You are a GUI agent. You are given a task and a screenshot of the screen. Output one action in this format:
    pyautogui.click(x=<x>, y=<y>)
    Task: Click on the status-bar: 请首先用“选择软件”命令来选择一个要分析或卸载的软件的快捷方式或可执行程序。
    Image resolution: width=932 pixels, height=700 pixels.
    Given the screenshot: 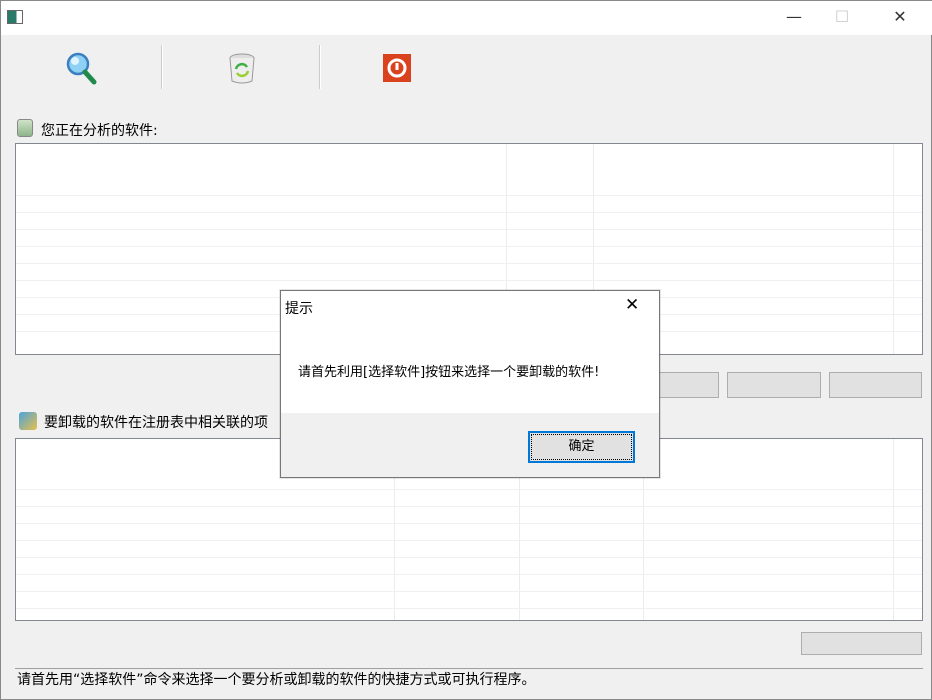 What is the action you would take?
    pyautogui.click(x=469, y=679)
    